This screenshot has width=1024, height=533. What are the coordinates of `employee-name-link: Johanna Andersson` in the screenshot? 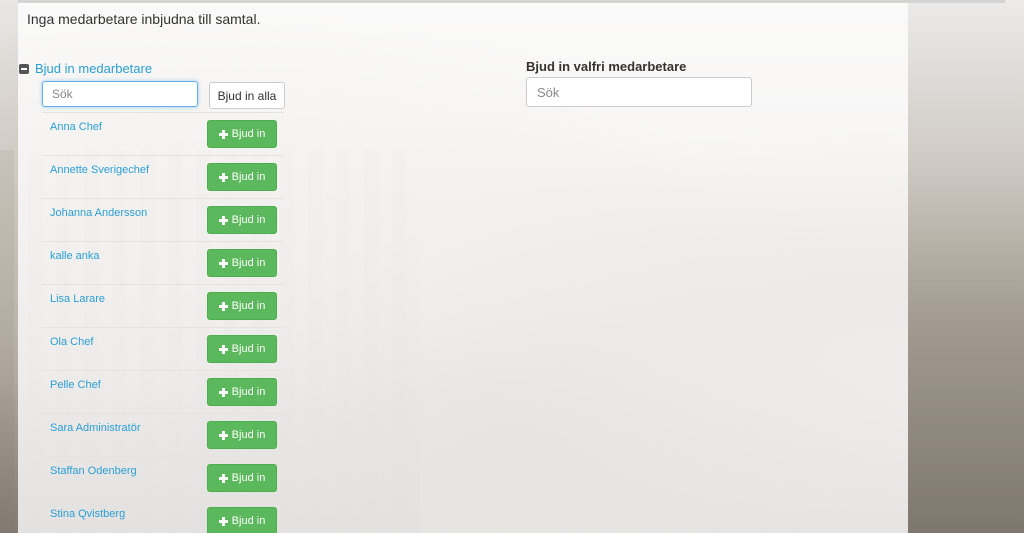 It's located at (98, 213).